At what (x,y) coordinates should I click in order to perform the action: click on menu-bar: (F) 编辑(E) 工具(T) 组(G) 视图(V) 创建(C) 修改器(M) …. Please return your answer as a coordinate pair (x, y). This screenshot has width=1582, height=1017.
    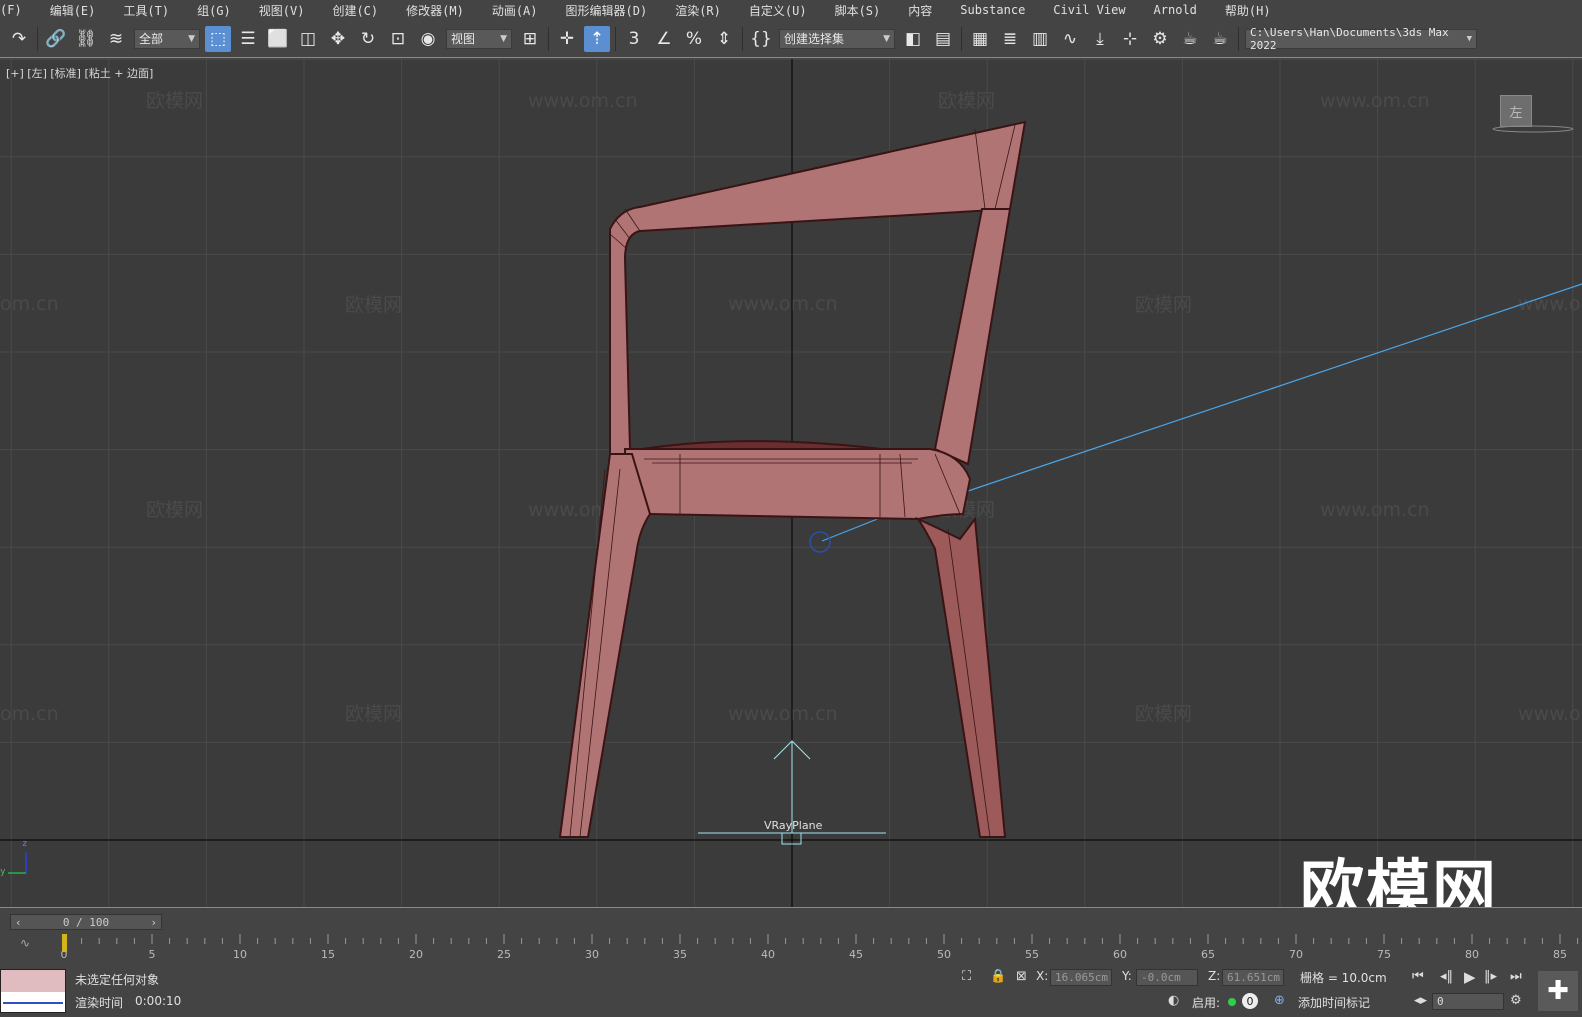
    Looking at the image, I should click on (791, 10).